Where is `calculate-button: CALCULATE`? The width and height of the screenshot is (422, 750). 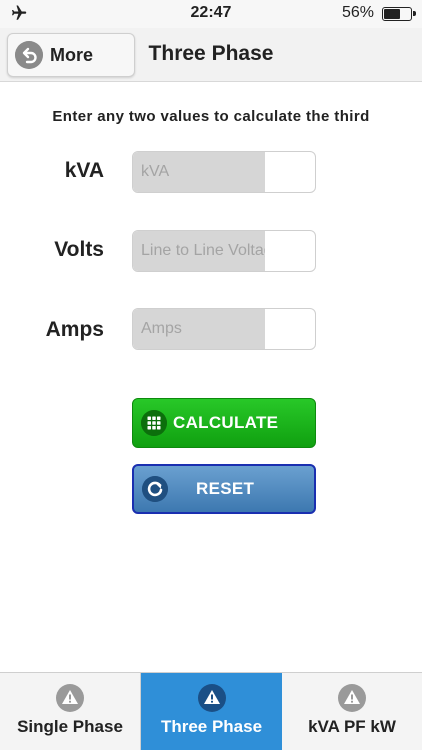 calculate-button: CALCULATE is located at coordinates (224, 423).